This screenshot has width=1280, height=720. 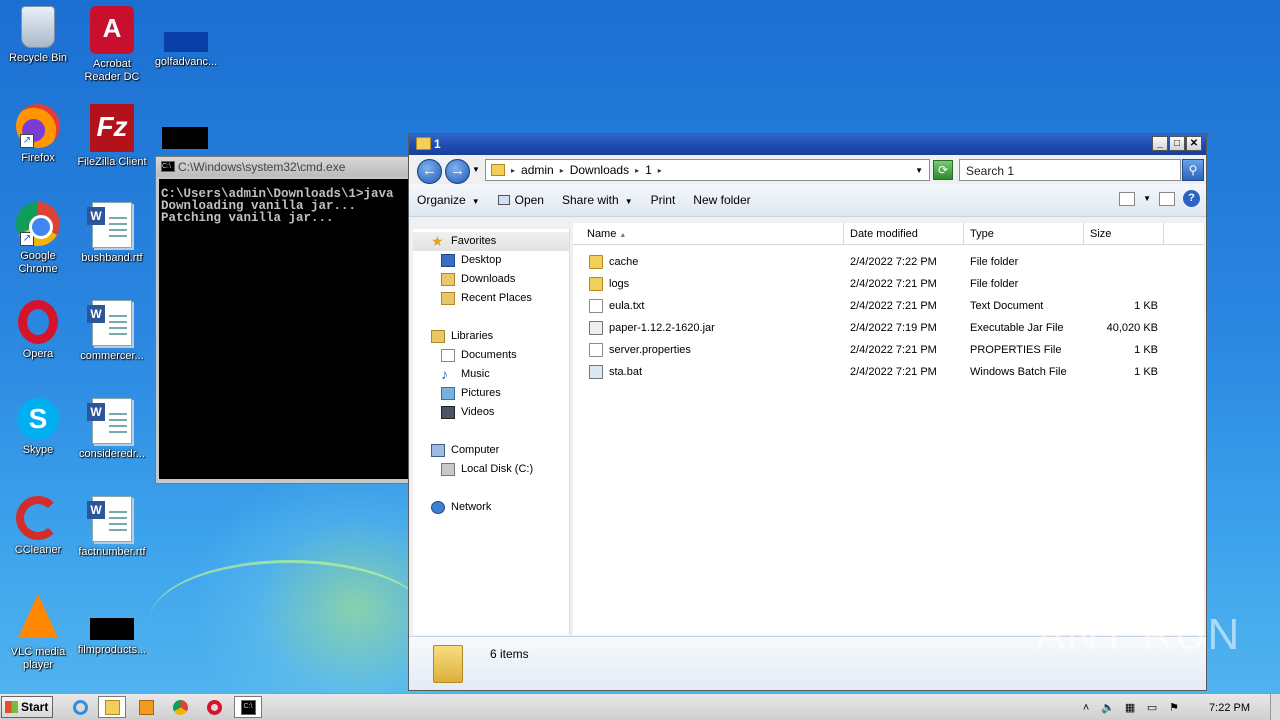 I want to click on desktop-icon-firefox: ↗ Firefox, so click(x=38, y=134).